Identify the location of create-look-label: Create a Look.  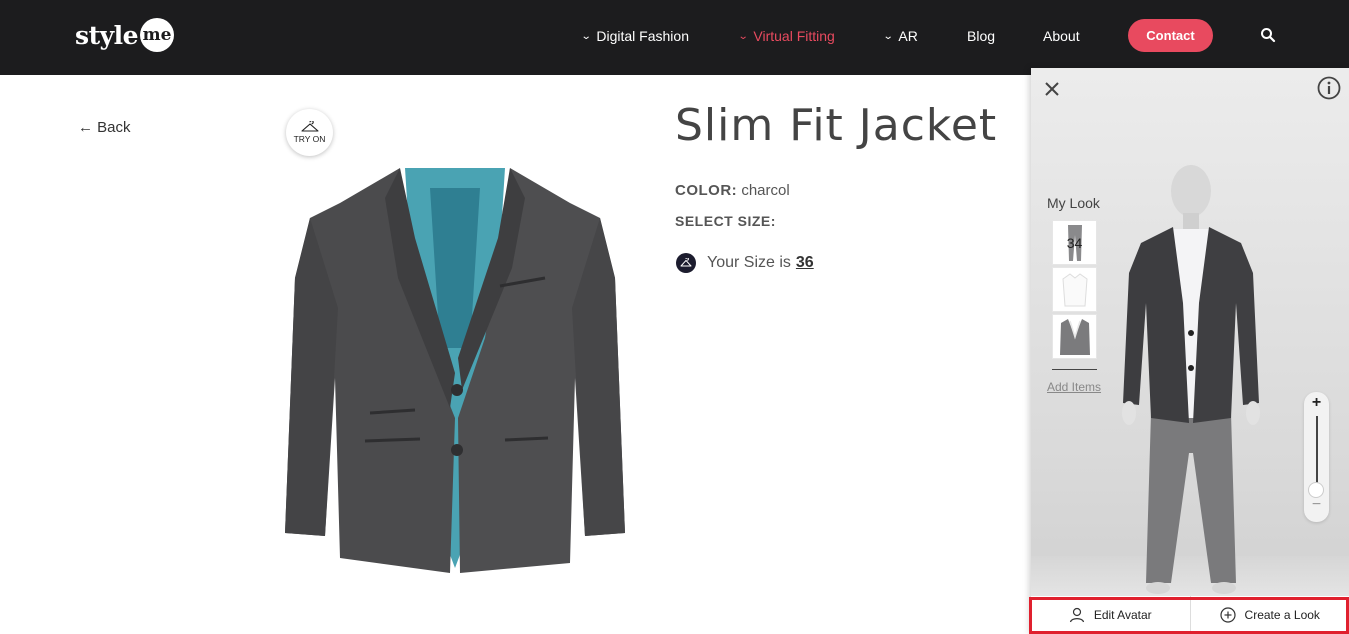
(1282, 615).